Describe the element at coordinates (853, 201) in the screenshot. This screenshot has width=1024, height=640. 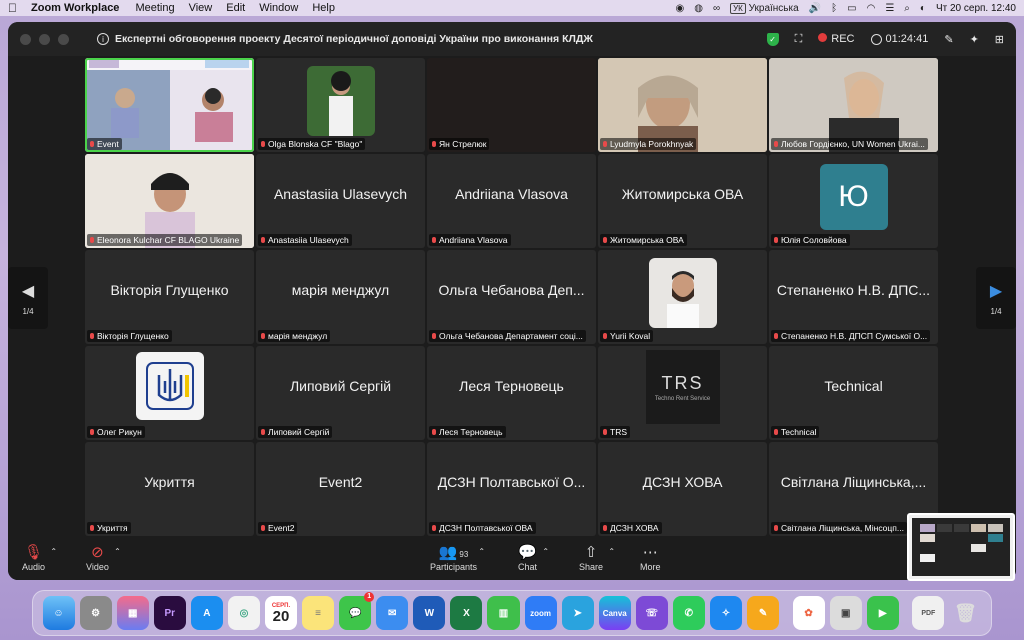
I see `video-tile-yuliia-soloviova: Ю Юлія Соловйова` at that location.